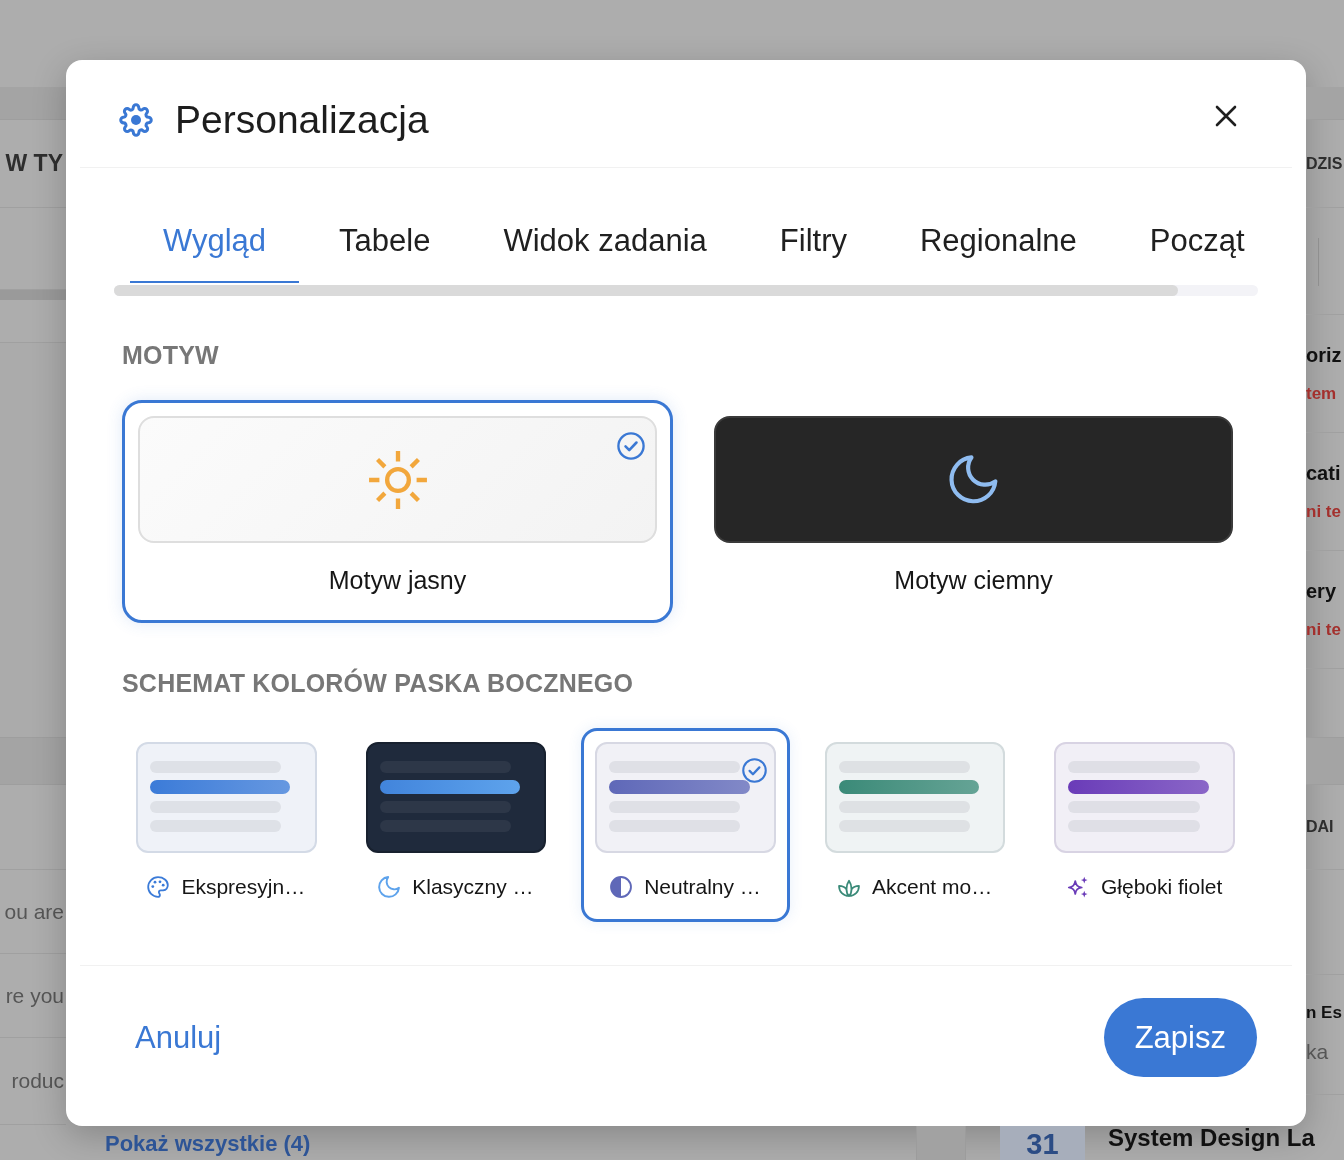 Image resolution: width=1344 pixels, height=1160 pixels. What do you see at coordinates (34, 163) in the screenshot?
I see `column-header: W TY` at bounding box center [34, 163].